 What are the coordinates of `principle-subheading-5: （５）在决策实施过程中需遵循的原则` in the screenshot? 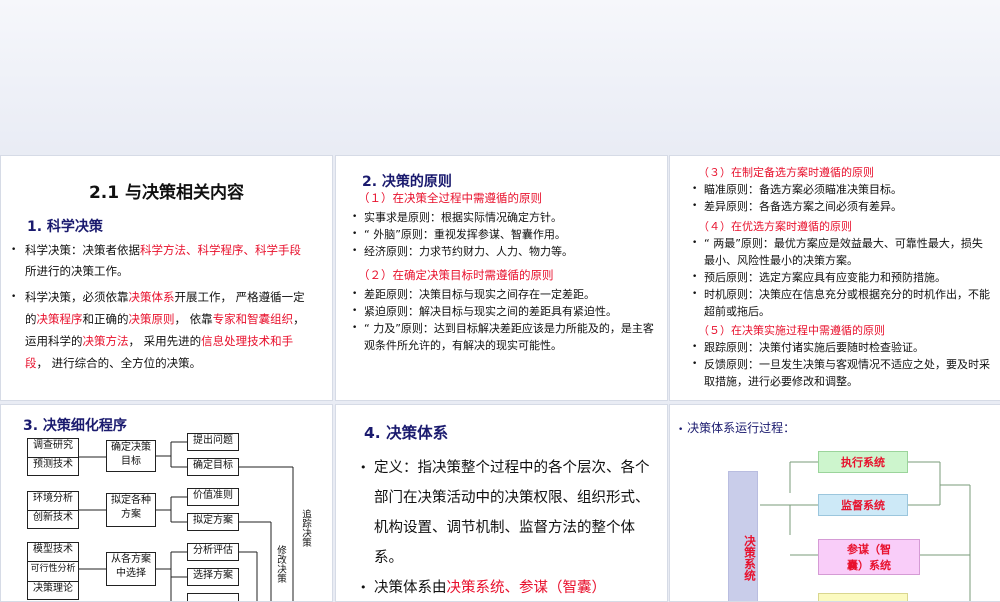 It's located at (791, 330).